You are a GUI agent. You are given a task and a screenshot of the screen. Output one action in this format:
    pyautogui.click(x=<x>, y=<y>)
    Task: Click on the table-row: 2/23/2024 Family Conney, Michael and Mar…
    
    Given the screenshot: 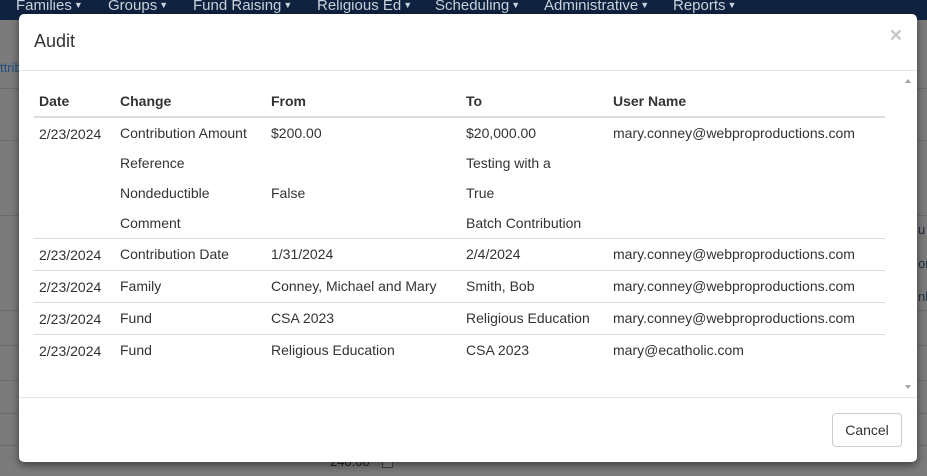 What is the action you would take?
    pyautogui.click(x=459, y=286)
    